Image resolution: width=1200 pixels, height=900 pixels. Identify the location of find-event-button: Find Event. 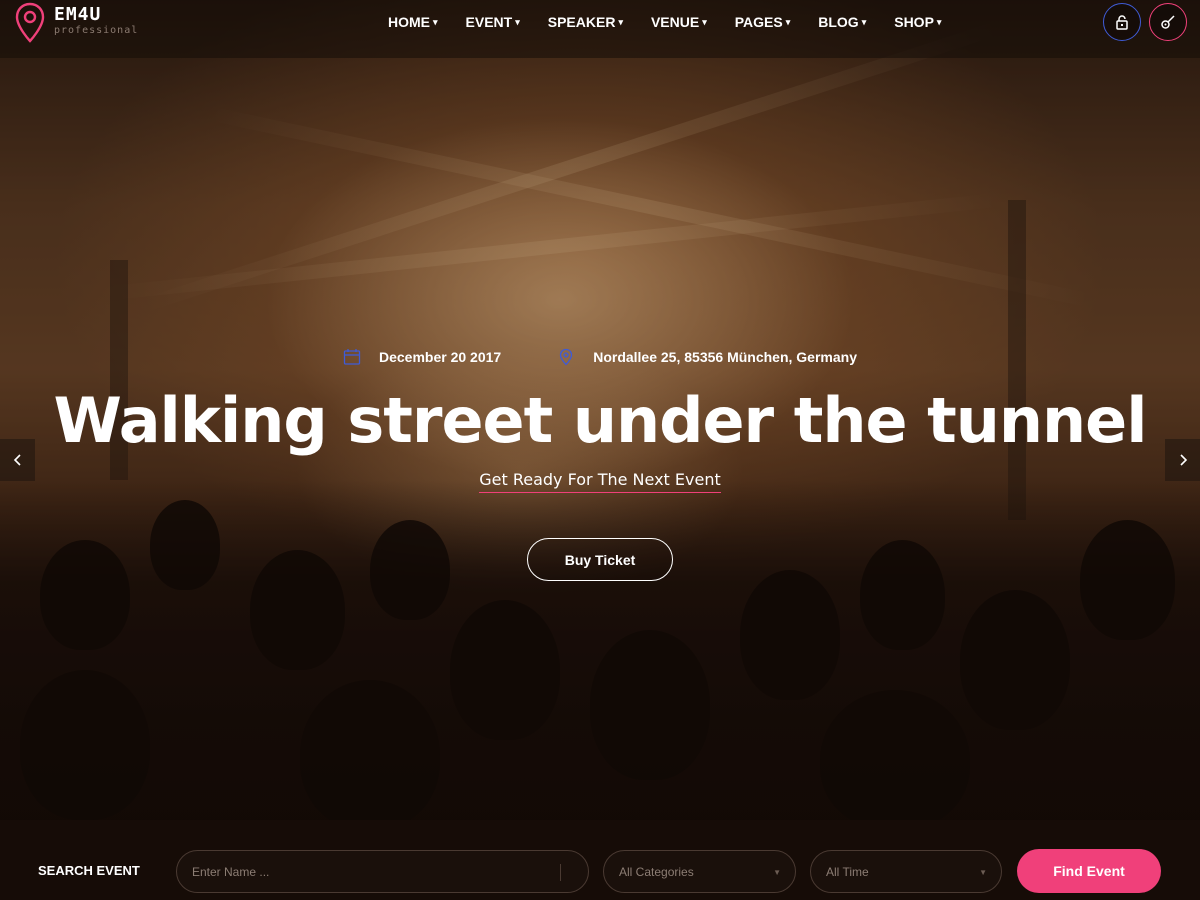
(1089, 871).